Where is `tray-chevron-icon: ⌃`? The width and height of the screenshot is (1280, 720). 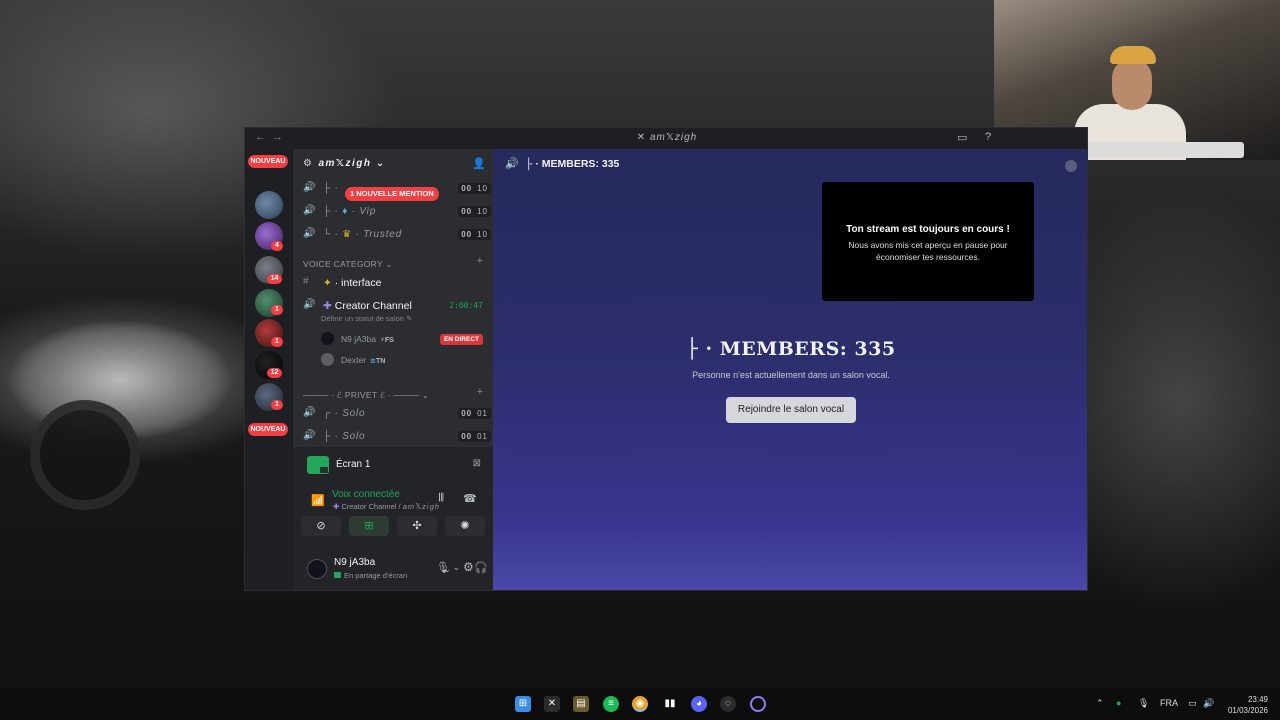
tray-chevron-icon: ⌃ is located at coordinates (1100, 703).